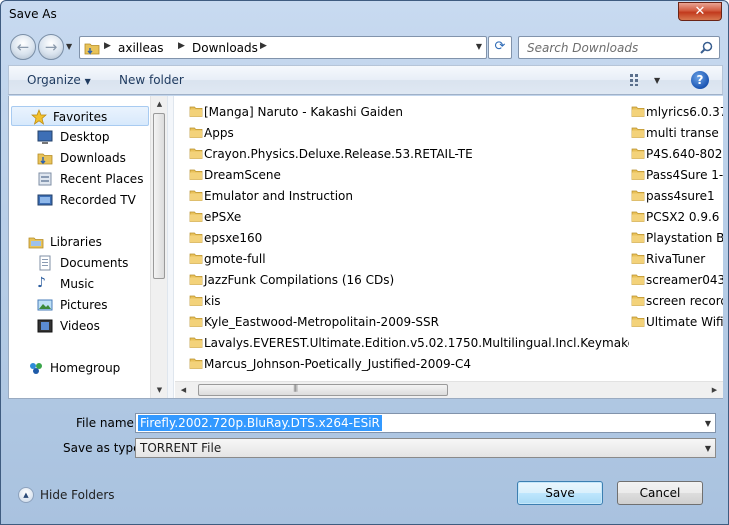 Image resolution: width=729 pixels, height=525 pixels. Describe the element at coordinates (677, 133) in the screenshot. I see `file-list-item: multi transe` at that location.